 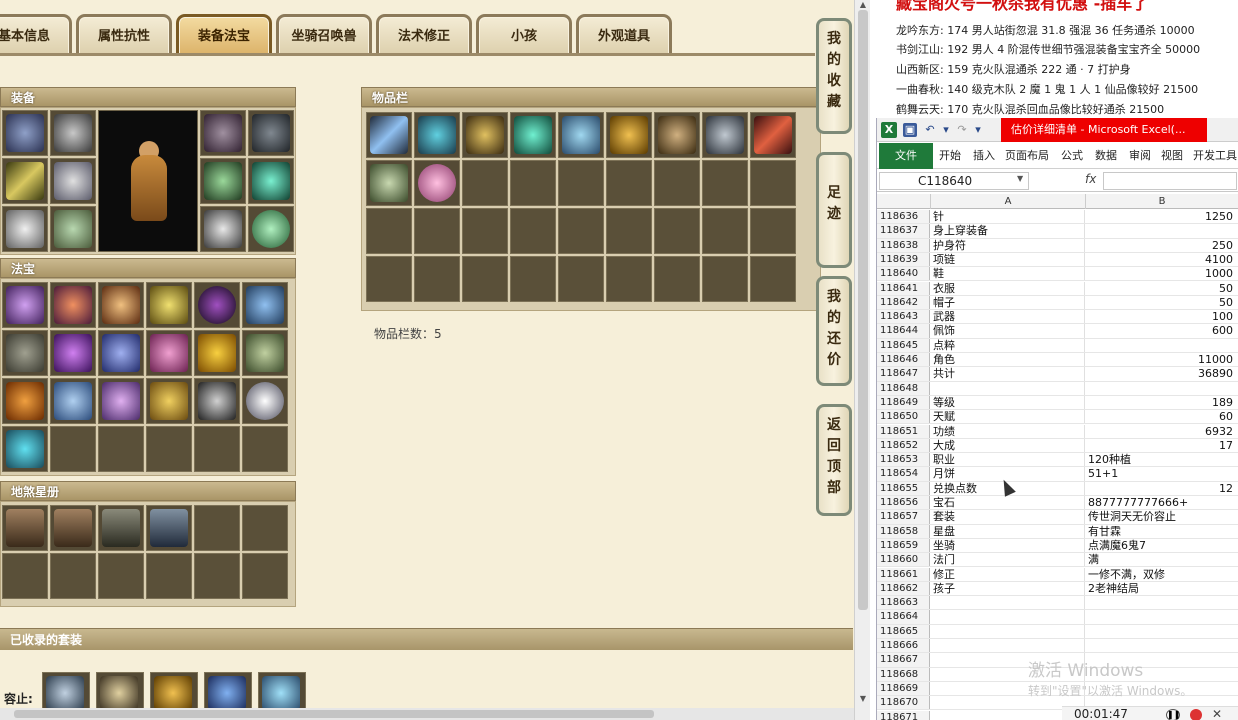 What do you see at coordinates (903, 574) in the screenshot?
I see `row-number: 118661` at bounding box center [903, 574].